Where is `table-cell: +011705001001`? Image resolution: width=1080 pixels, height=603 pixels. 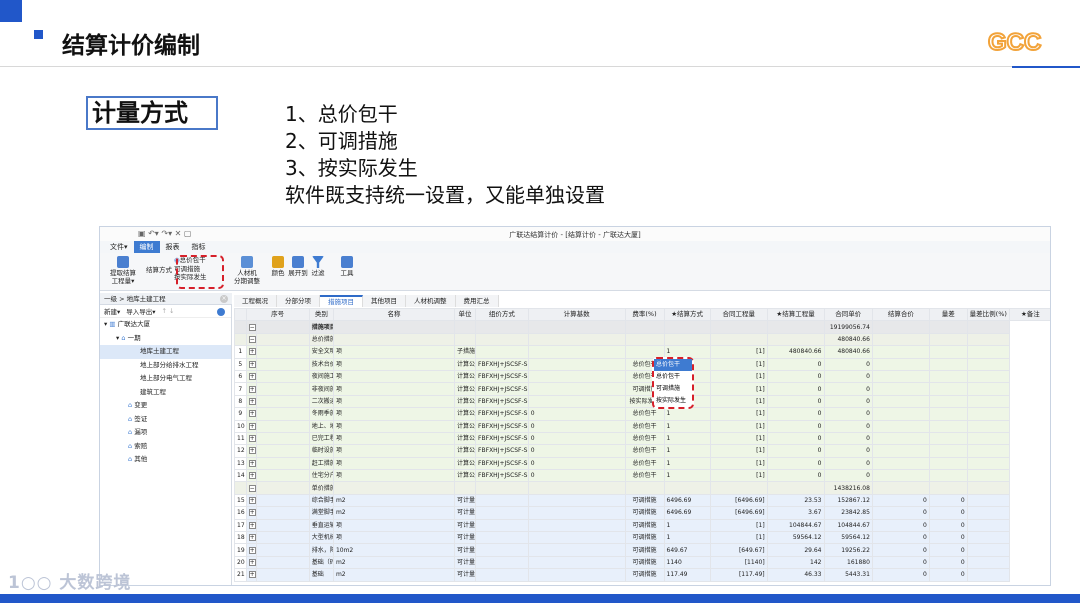
table-cell: +011705001001 is located at coordinates (251, 538).